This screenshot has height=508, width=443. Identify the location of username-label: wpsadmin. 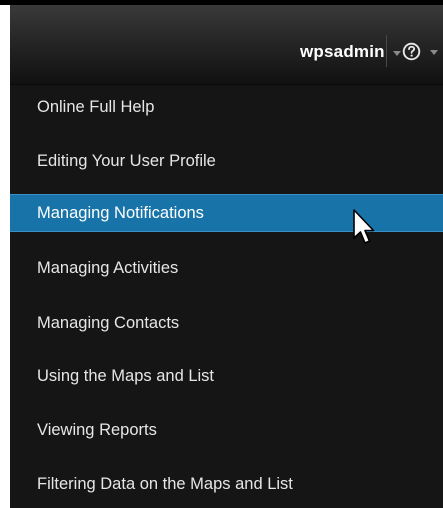
(342, 51).